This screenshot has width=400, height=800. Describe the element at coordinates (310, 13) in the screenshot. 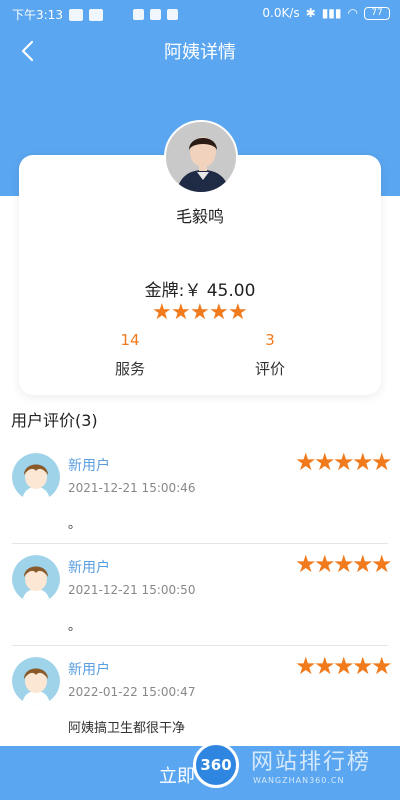

I see `bluetooth-icon: ✱` at that location.